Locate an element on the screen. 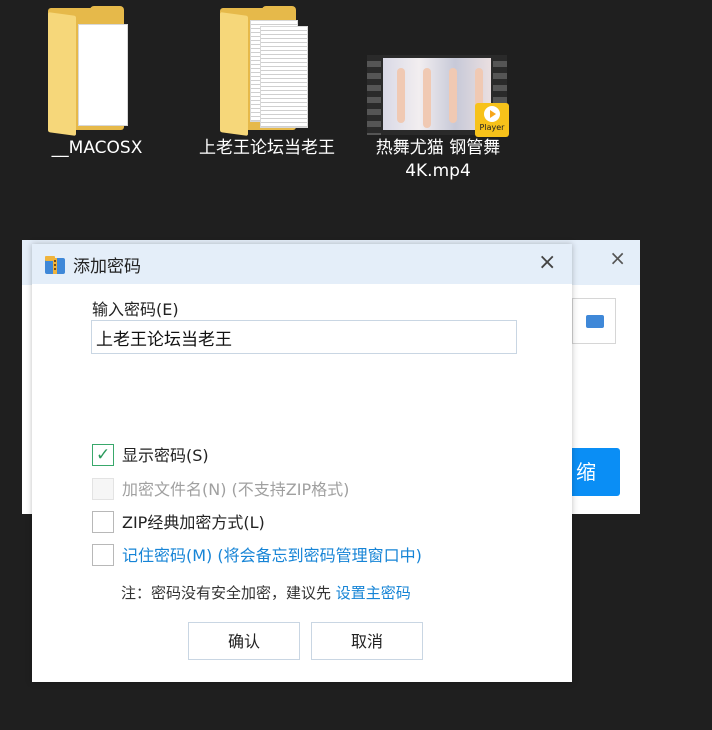 This screenshot has width=712, height=730. password-input is located at coordinates (304, 337).